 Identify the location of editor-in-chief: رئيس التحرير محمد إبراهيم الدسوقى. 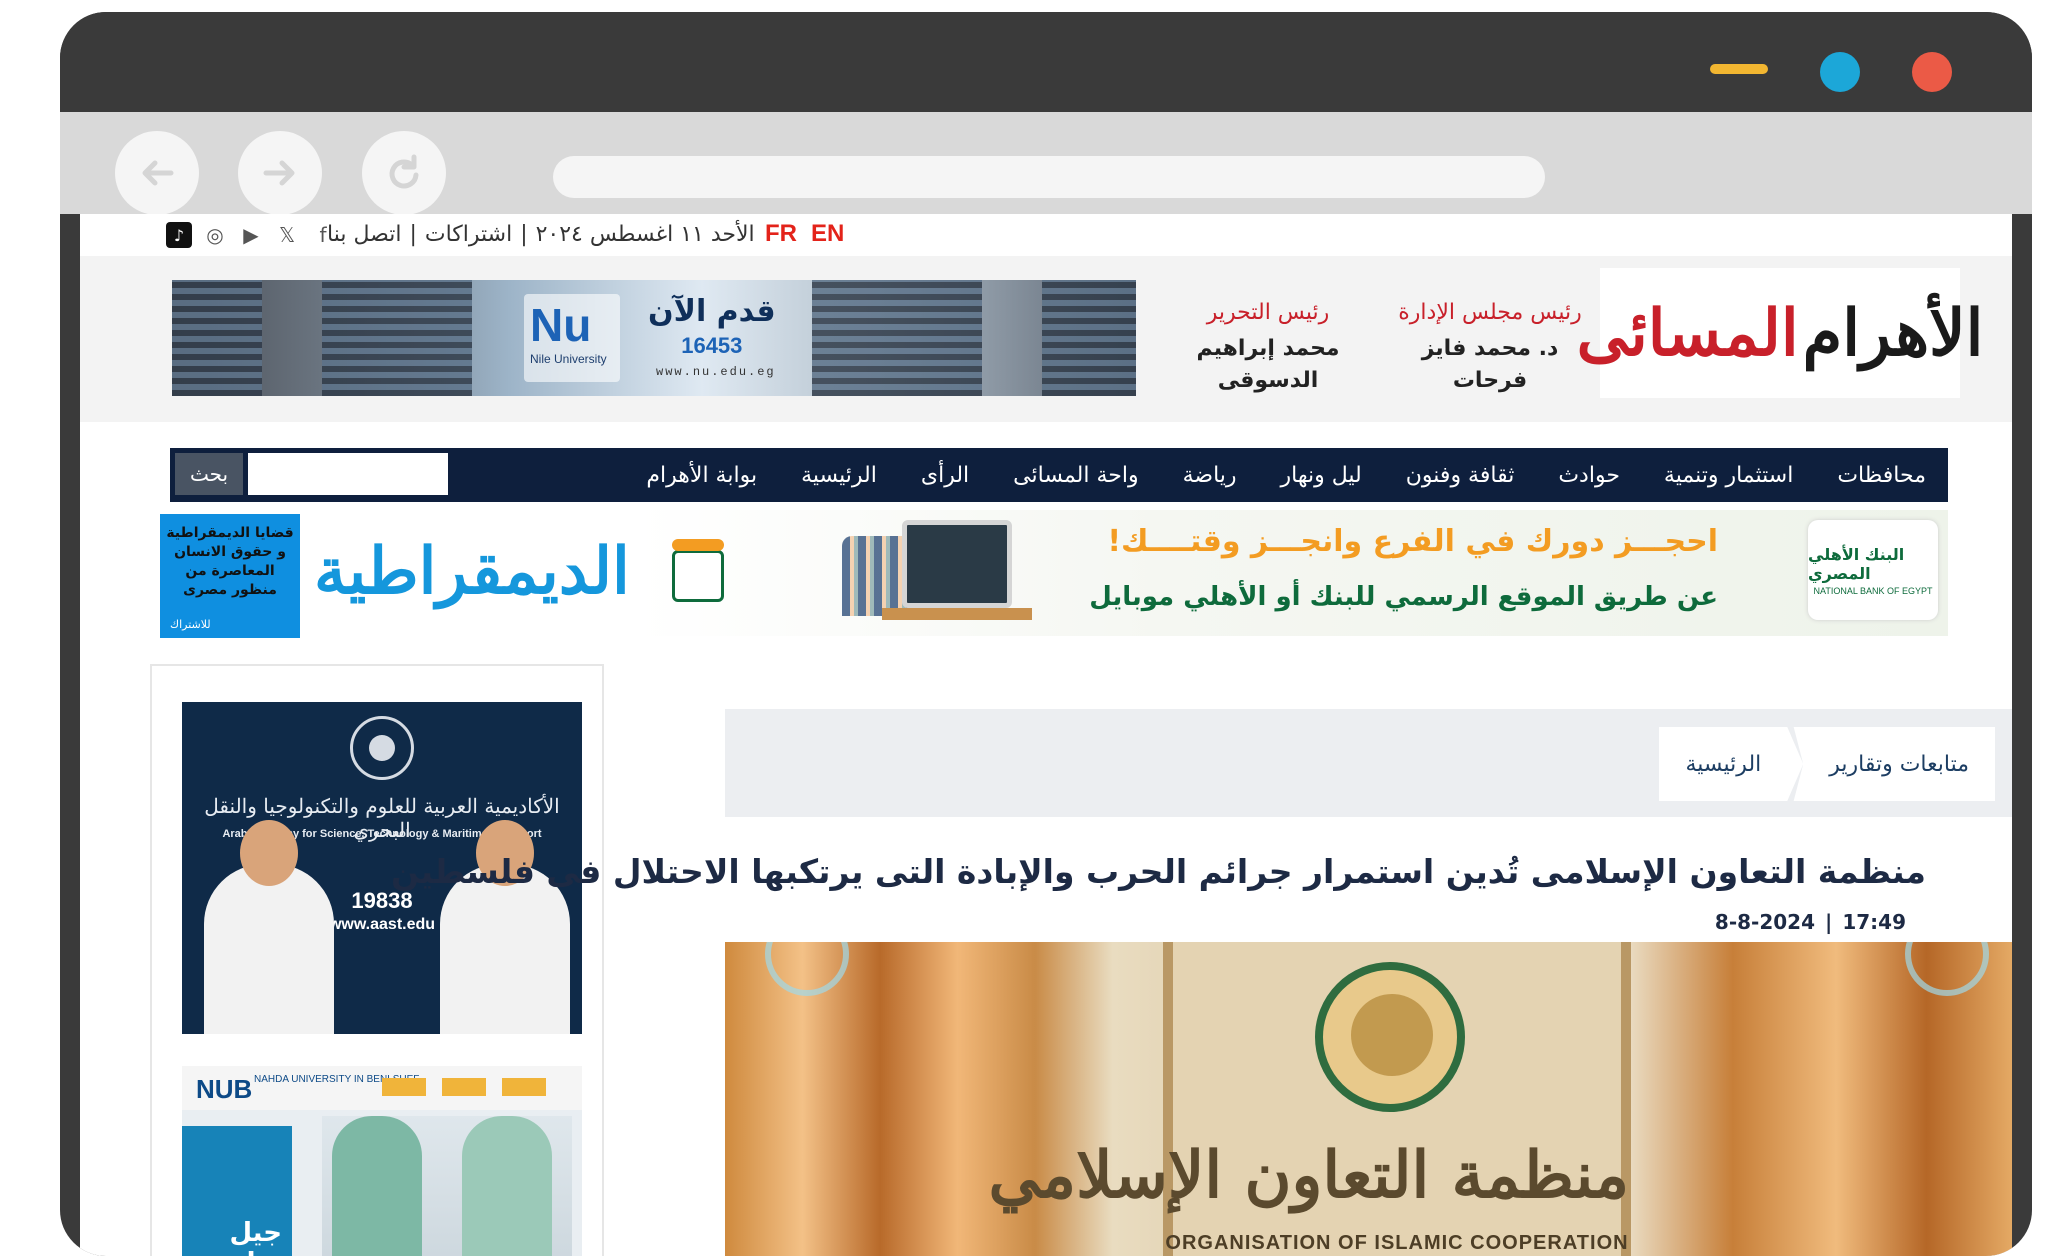
(1268, 348).